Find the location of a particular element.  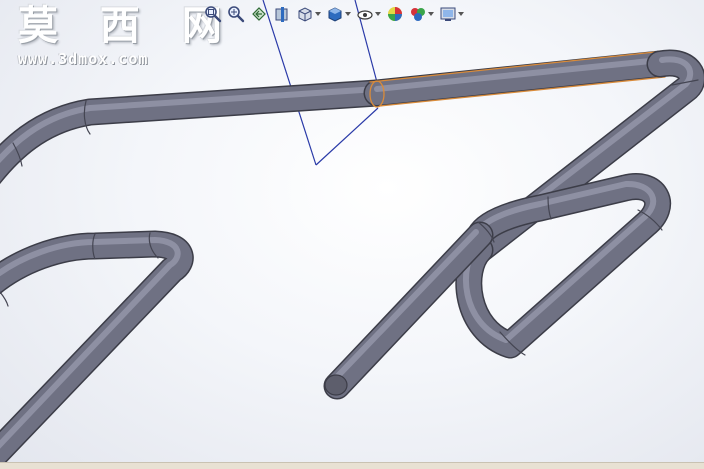

edit-appearance-icon is located at coordinates (395, 14).